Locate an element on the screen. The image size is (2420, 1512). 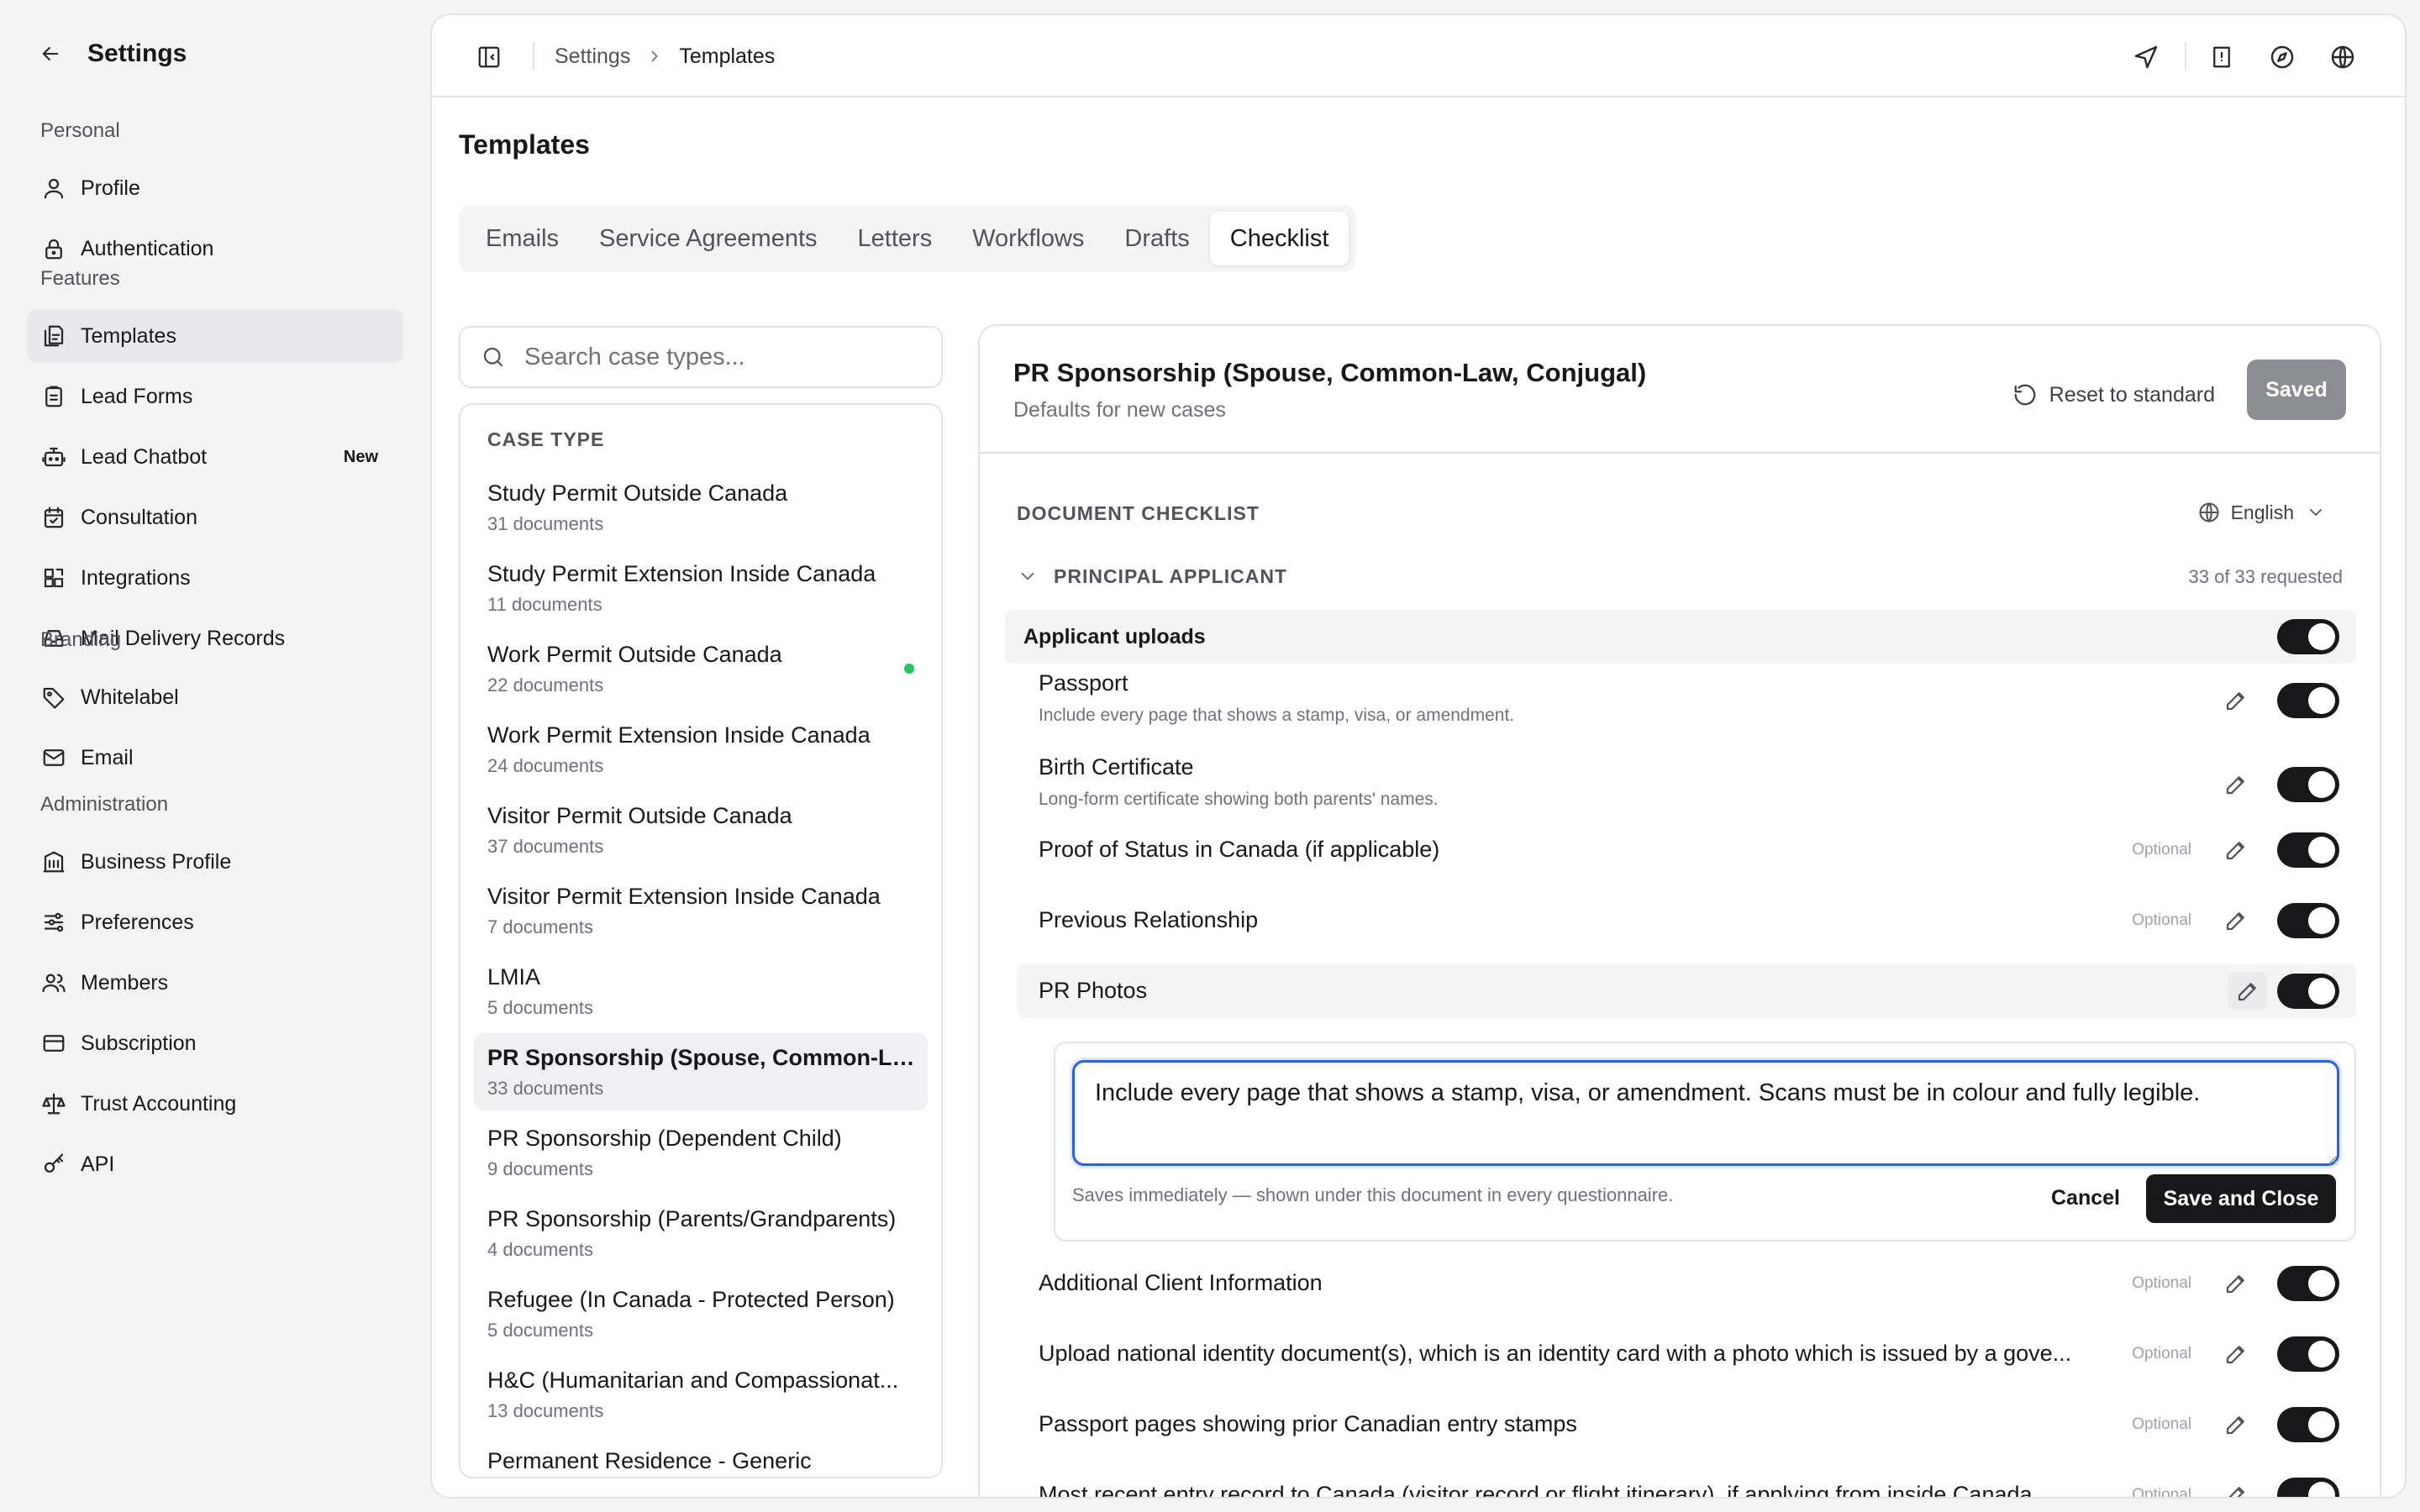
saved-button: Saved is located at coordinates (2296, 390).